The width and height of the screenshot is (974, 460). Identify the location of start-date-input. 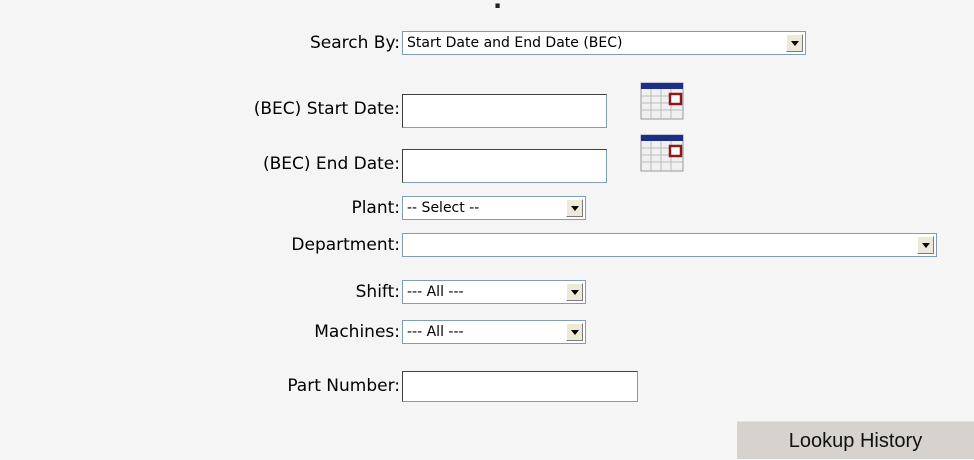
(504, 111).